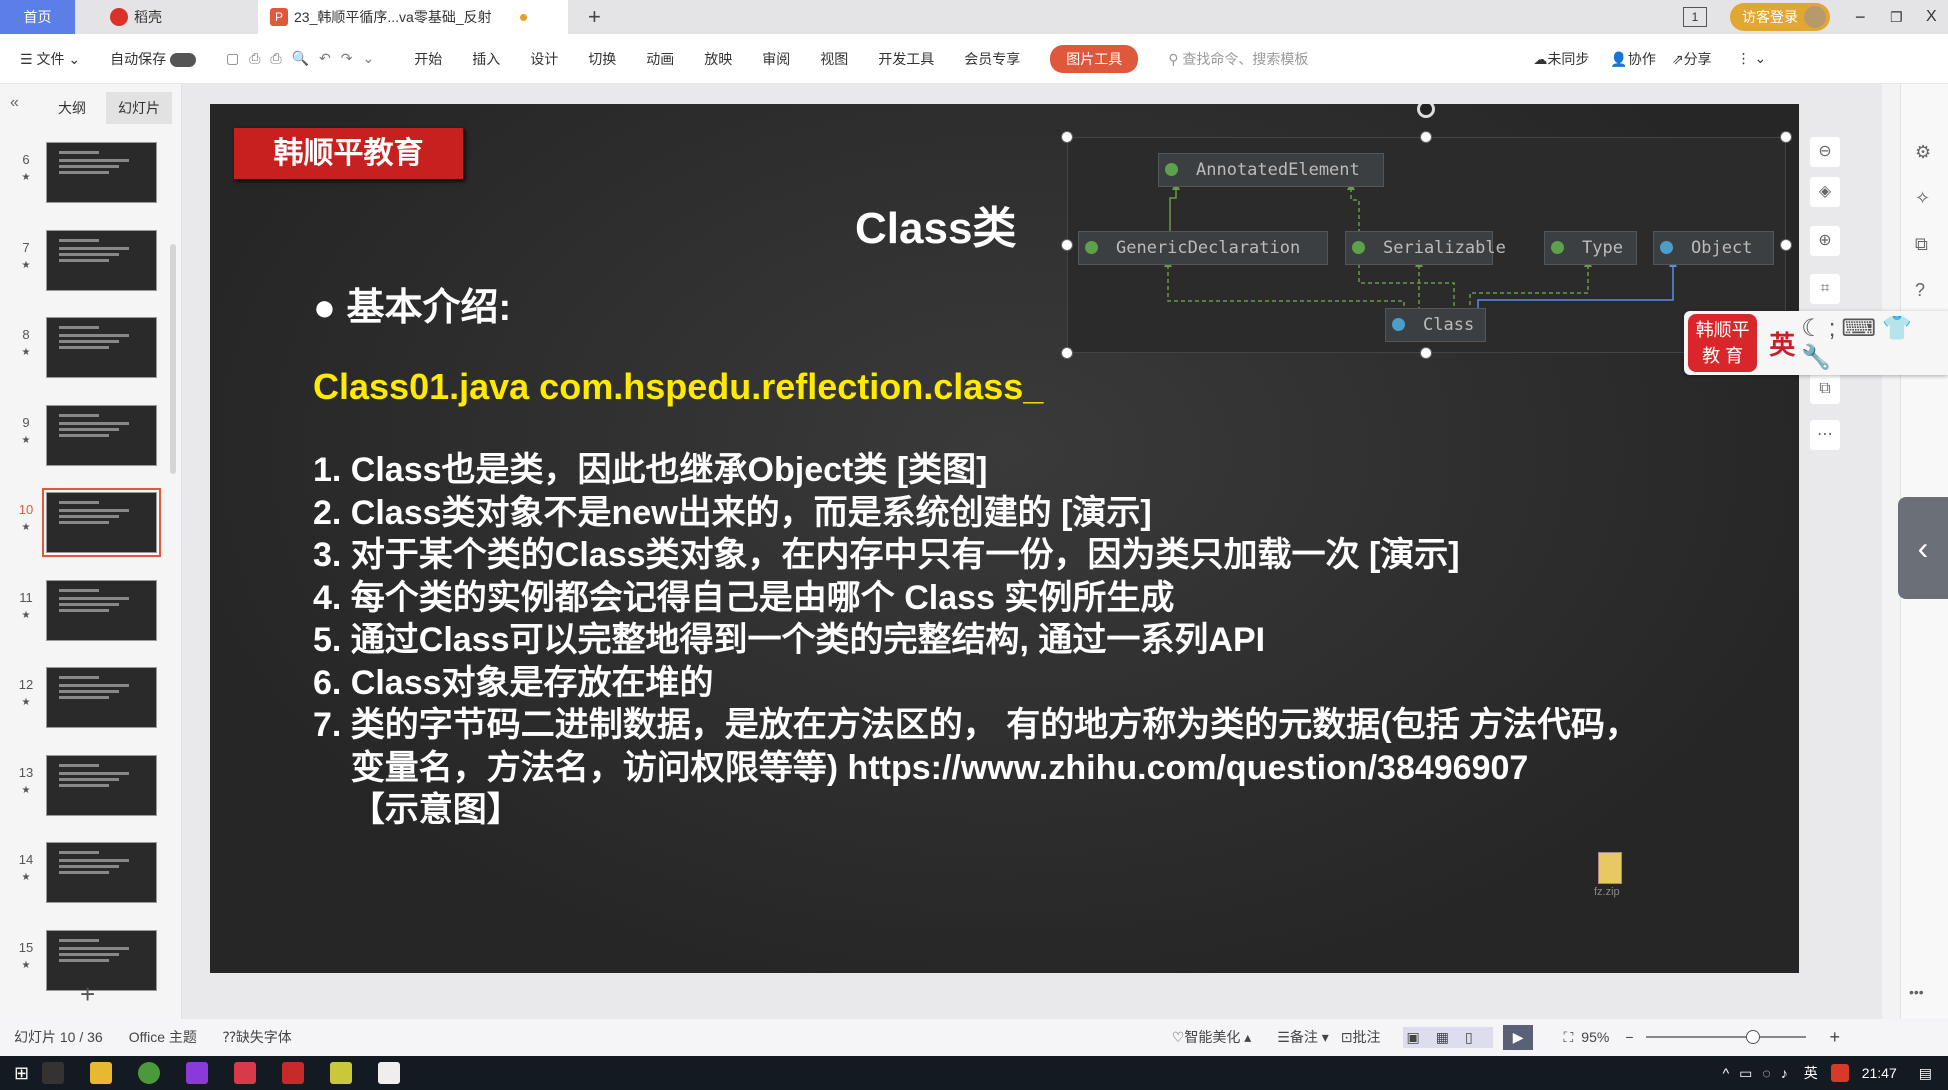 The width and height of the screenshot is (1948, 1090). What do you see at coordinates (1923, 548) in the screenshot?
I see `collapse-right-panel-button: ‹` at bounding box center [1923, 548].